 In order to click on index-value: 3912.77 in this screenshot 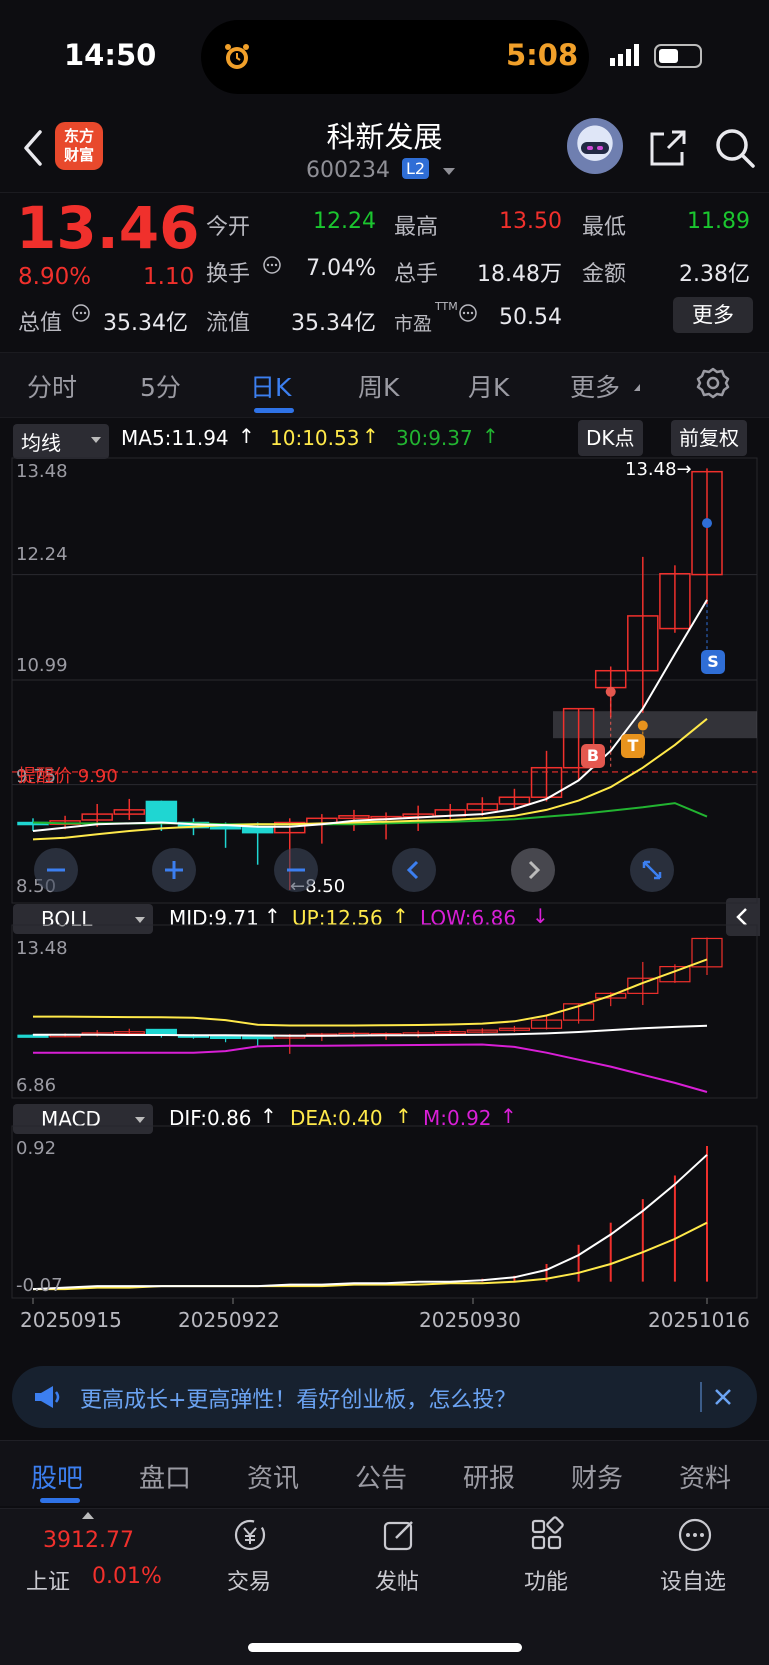, I will do `click(88, 1540)`.